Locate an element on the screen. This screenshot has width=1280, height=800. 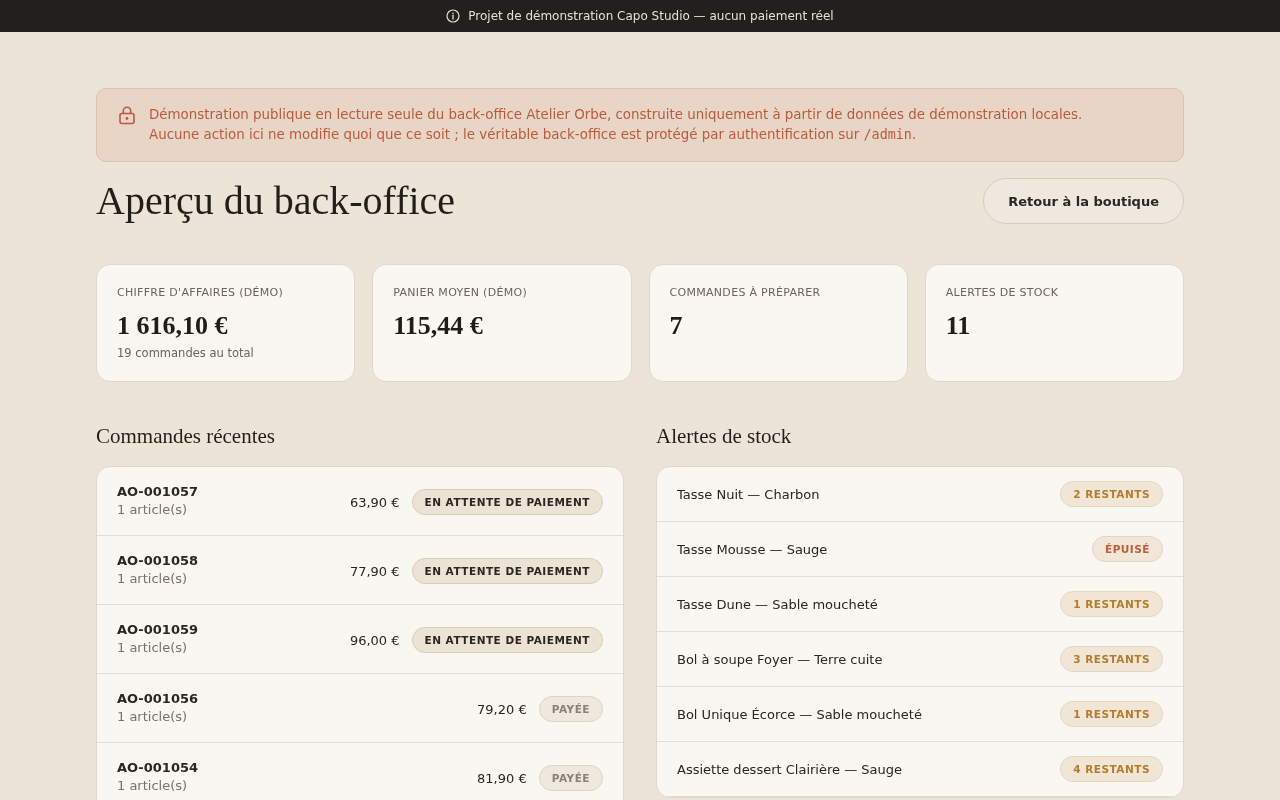
stock-row: Bol Unique Écorce — Sable moucheté 1 RESTANTS is located at coordinates (920, 714).